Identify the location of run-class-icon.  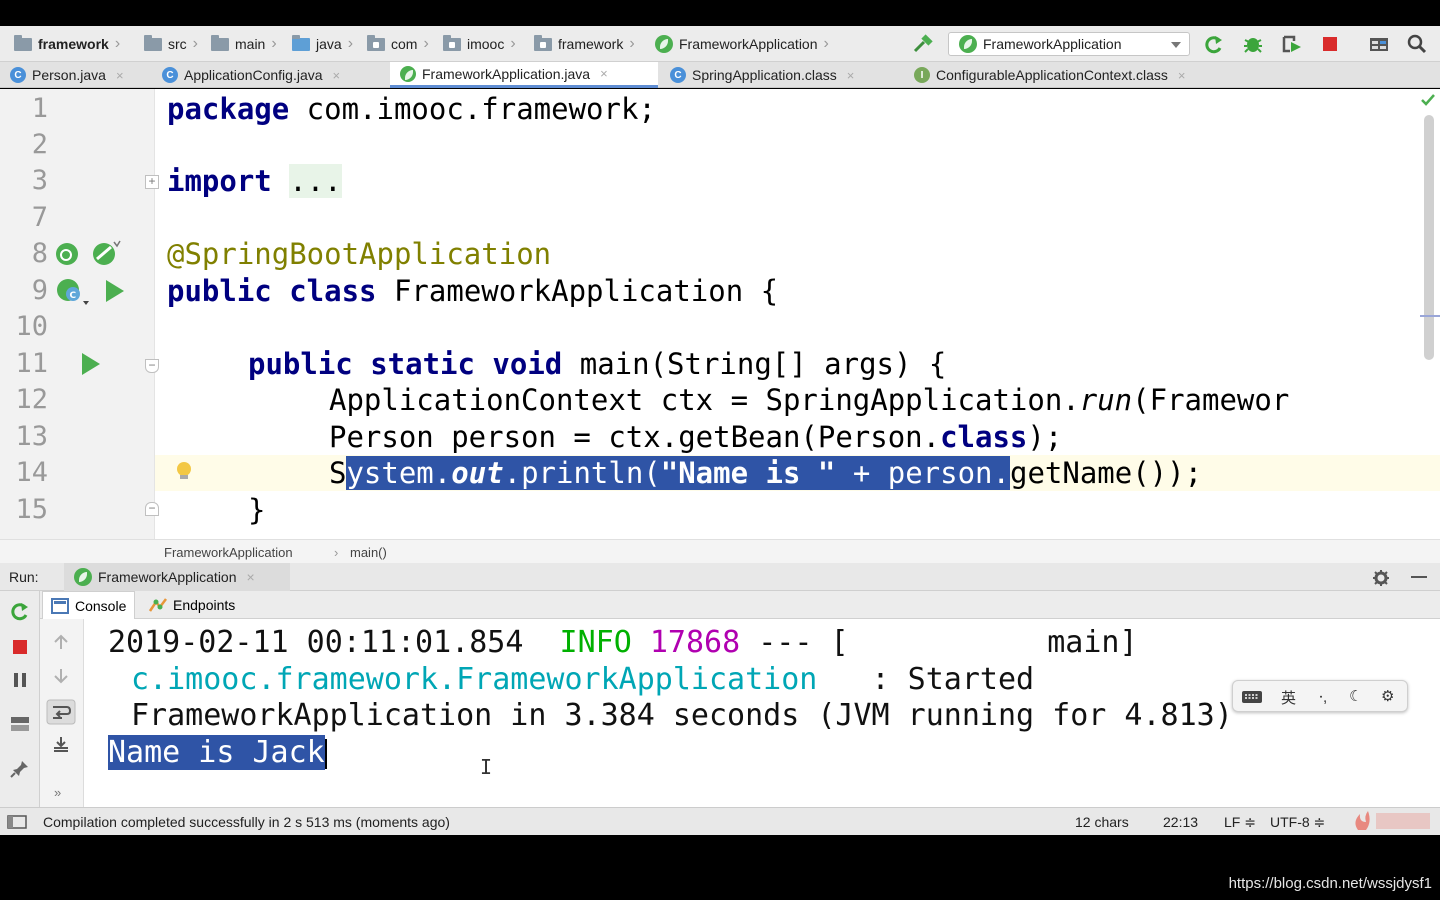
(115, 291).